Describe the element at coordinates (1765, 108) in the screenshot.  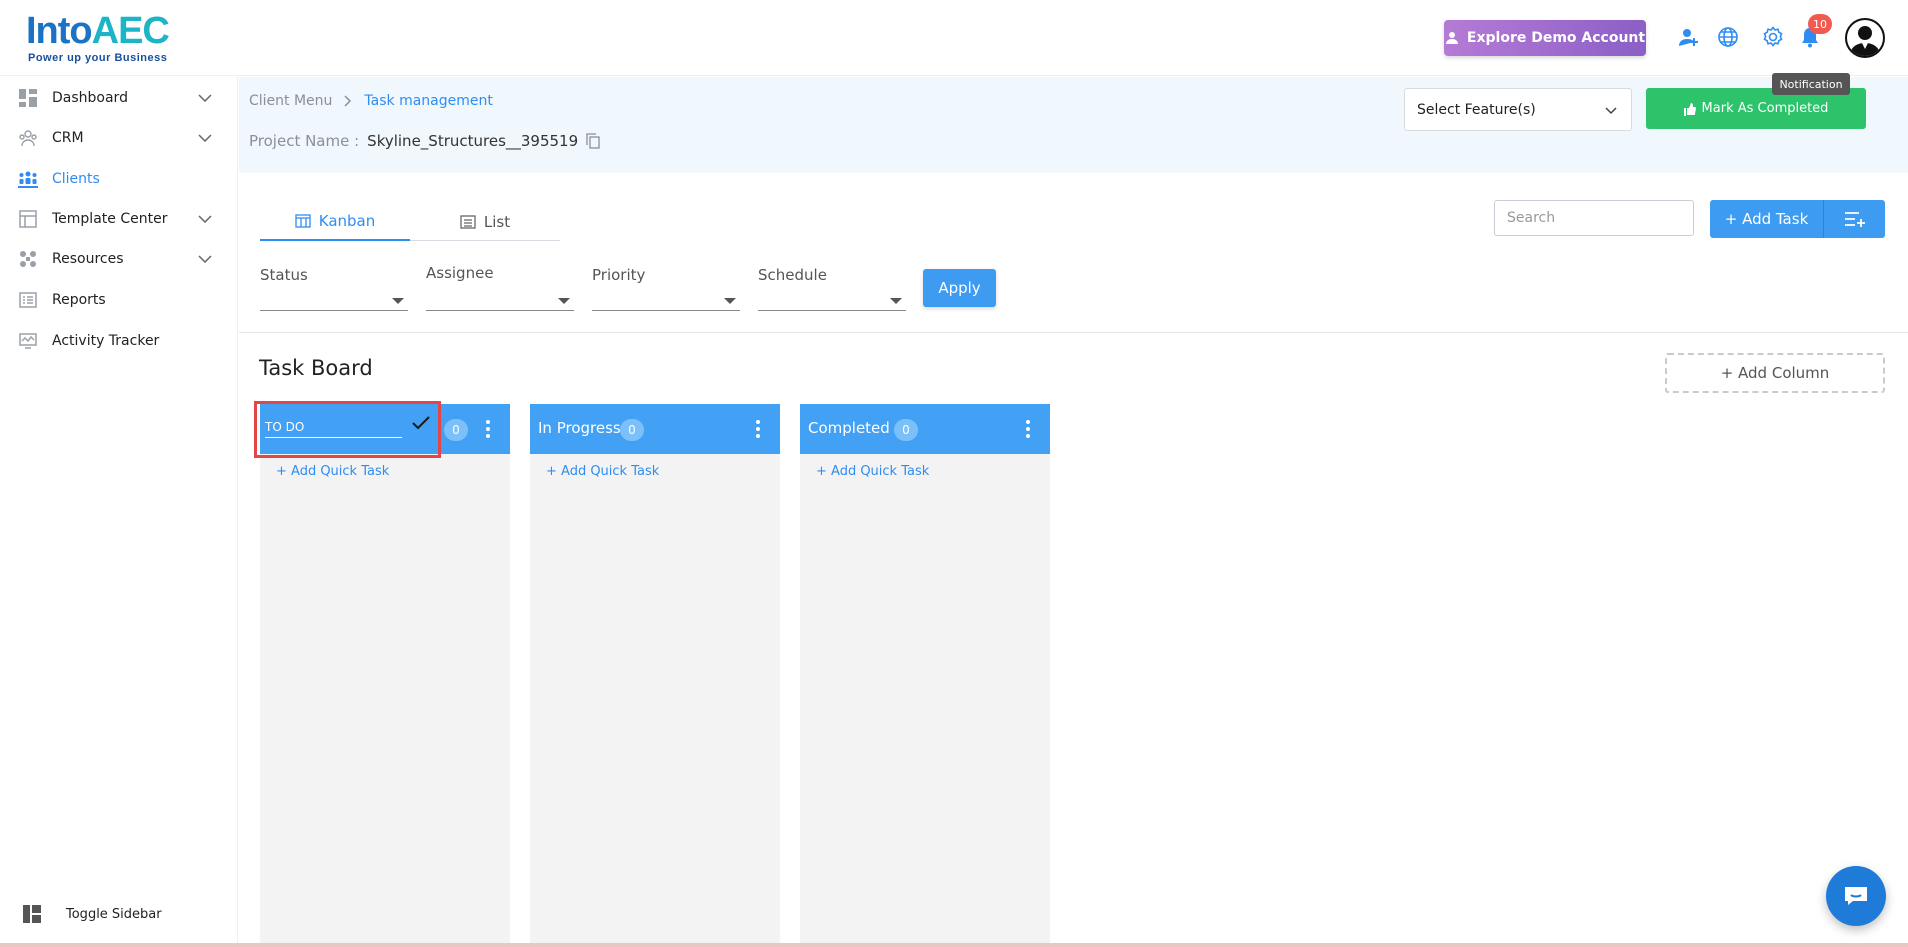
I see `mark-as-completed-label: Mark As Completed` at that location.